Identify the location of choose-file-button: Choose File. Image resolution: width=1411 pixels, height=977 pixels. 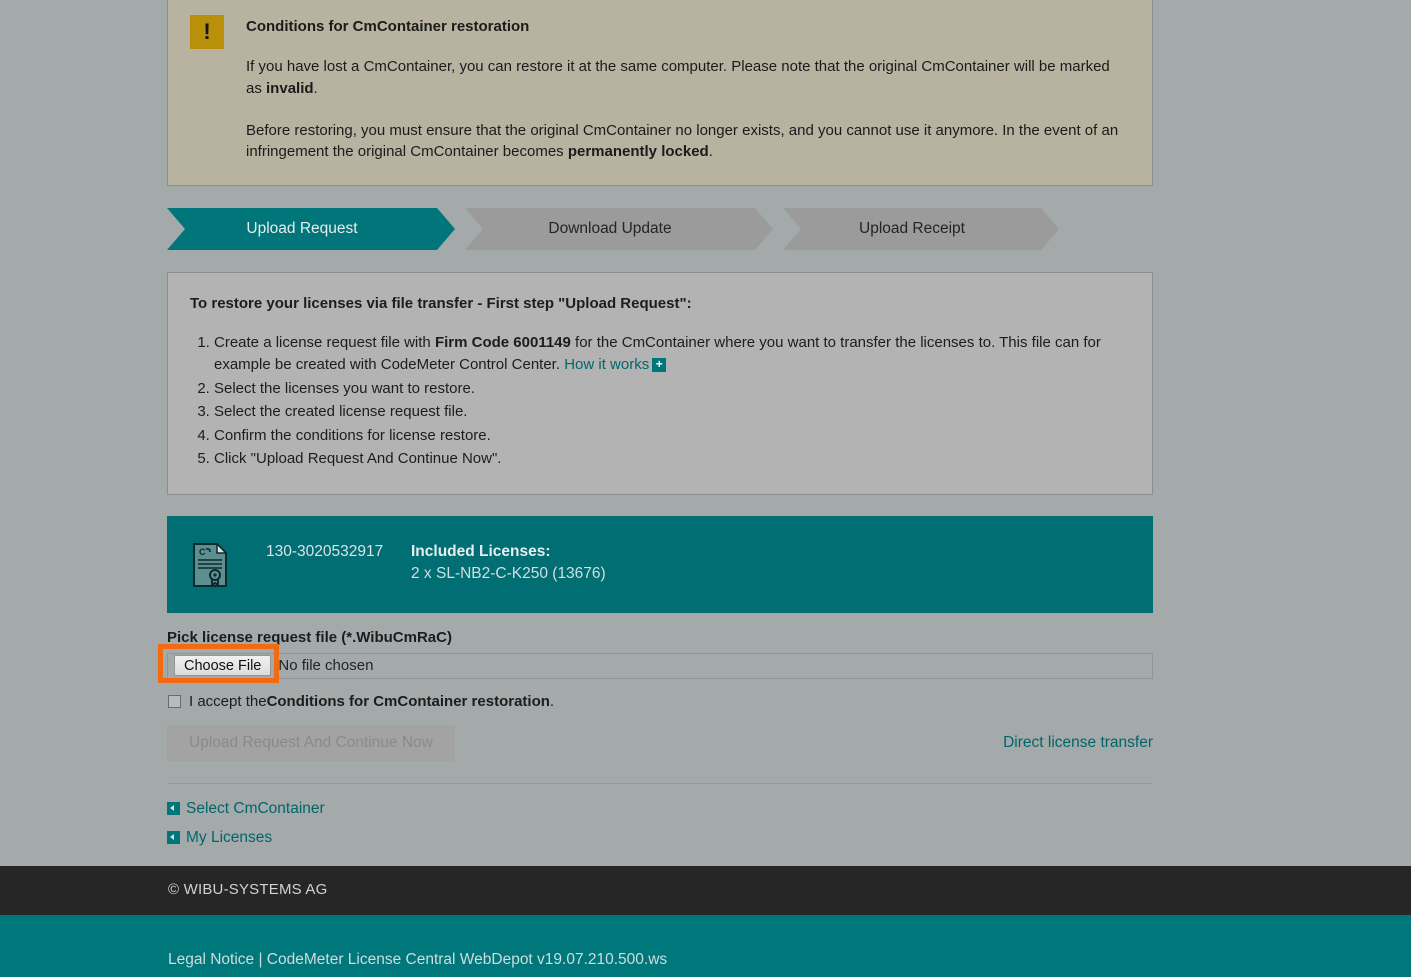
(223, 665).